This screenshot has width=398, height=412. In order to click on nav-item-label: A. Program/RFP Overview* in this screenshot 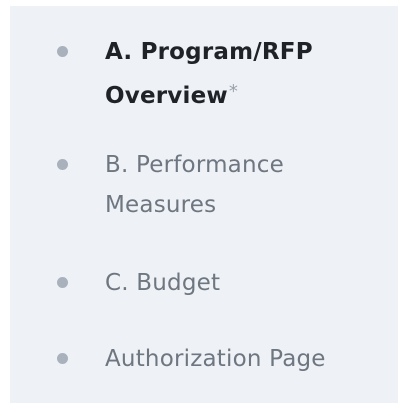, I will do `click(209, 74)`.